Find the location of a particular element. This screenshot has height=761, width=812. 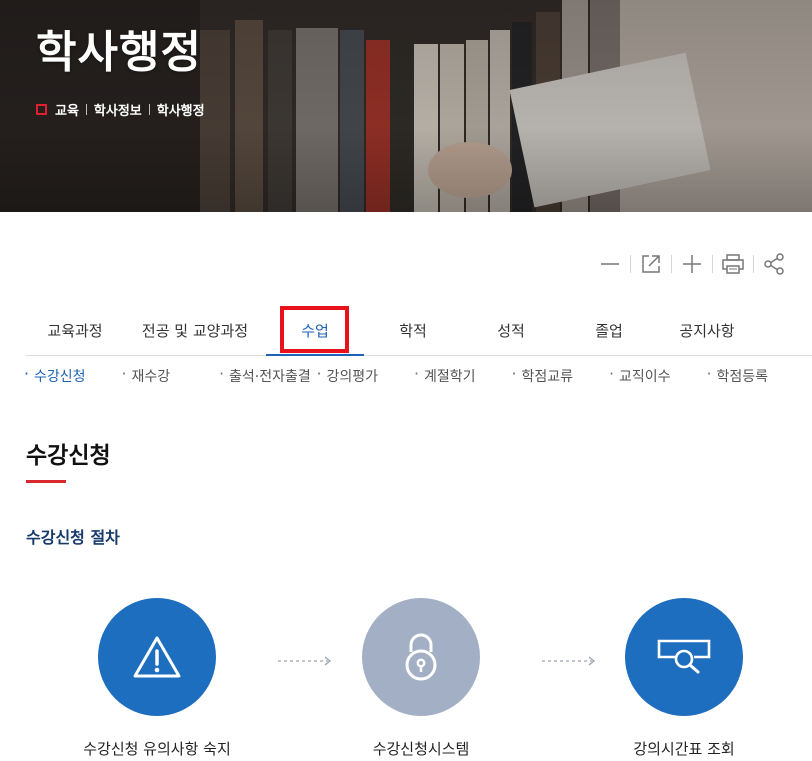

home-icon is located at coordinates (41, 109).